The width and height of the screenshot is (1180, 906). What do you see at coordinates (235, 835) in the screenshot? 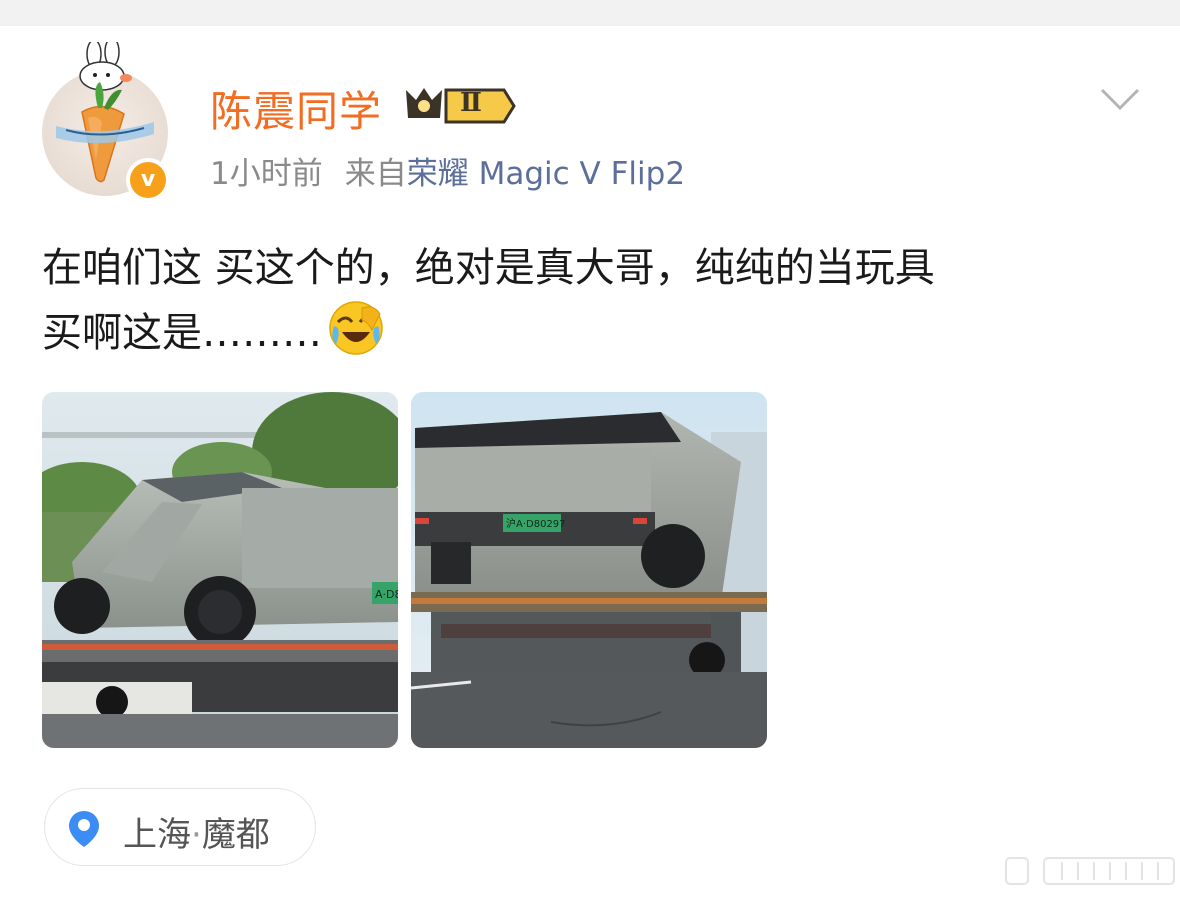
I see `location-place: 魔都` at bounding box center [235, 835].